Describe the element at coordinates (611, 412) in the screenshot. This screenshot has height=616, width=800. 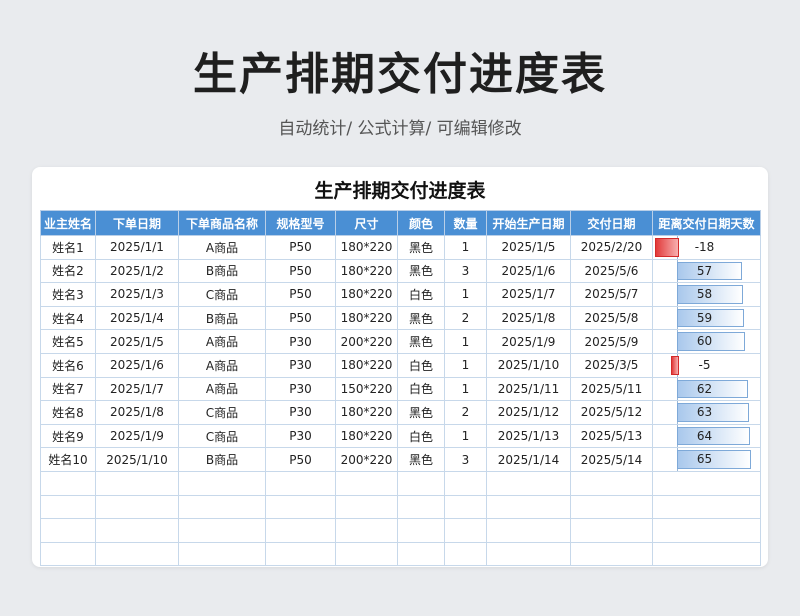
I see `cell-delivery-date: 2025/5/12` at that location.